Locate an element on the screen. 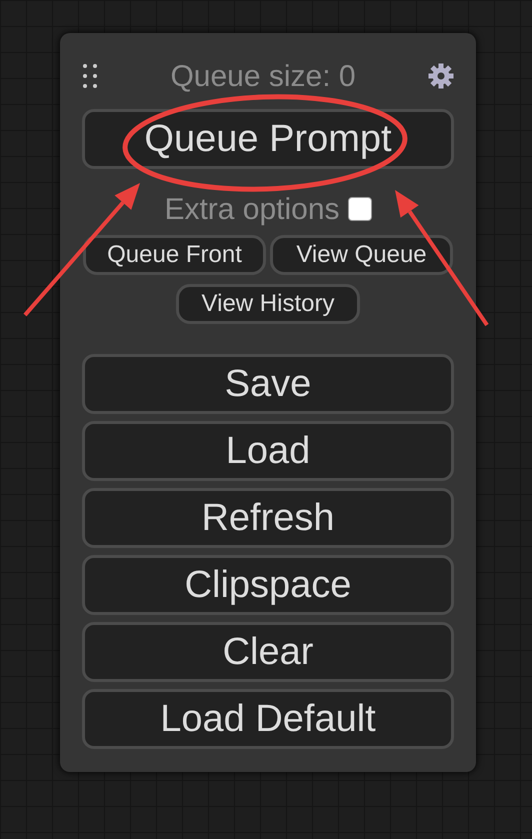 This screenshot has width=532, height=839. menu-button: Load is located at coordinates (268, 451).